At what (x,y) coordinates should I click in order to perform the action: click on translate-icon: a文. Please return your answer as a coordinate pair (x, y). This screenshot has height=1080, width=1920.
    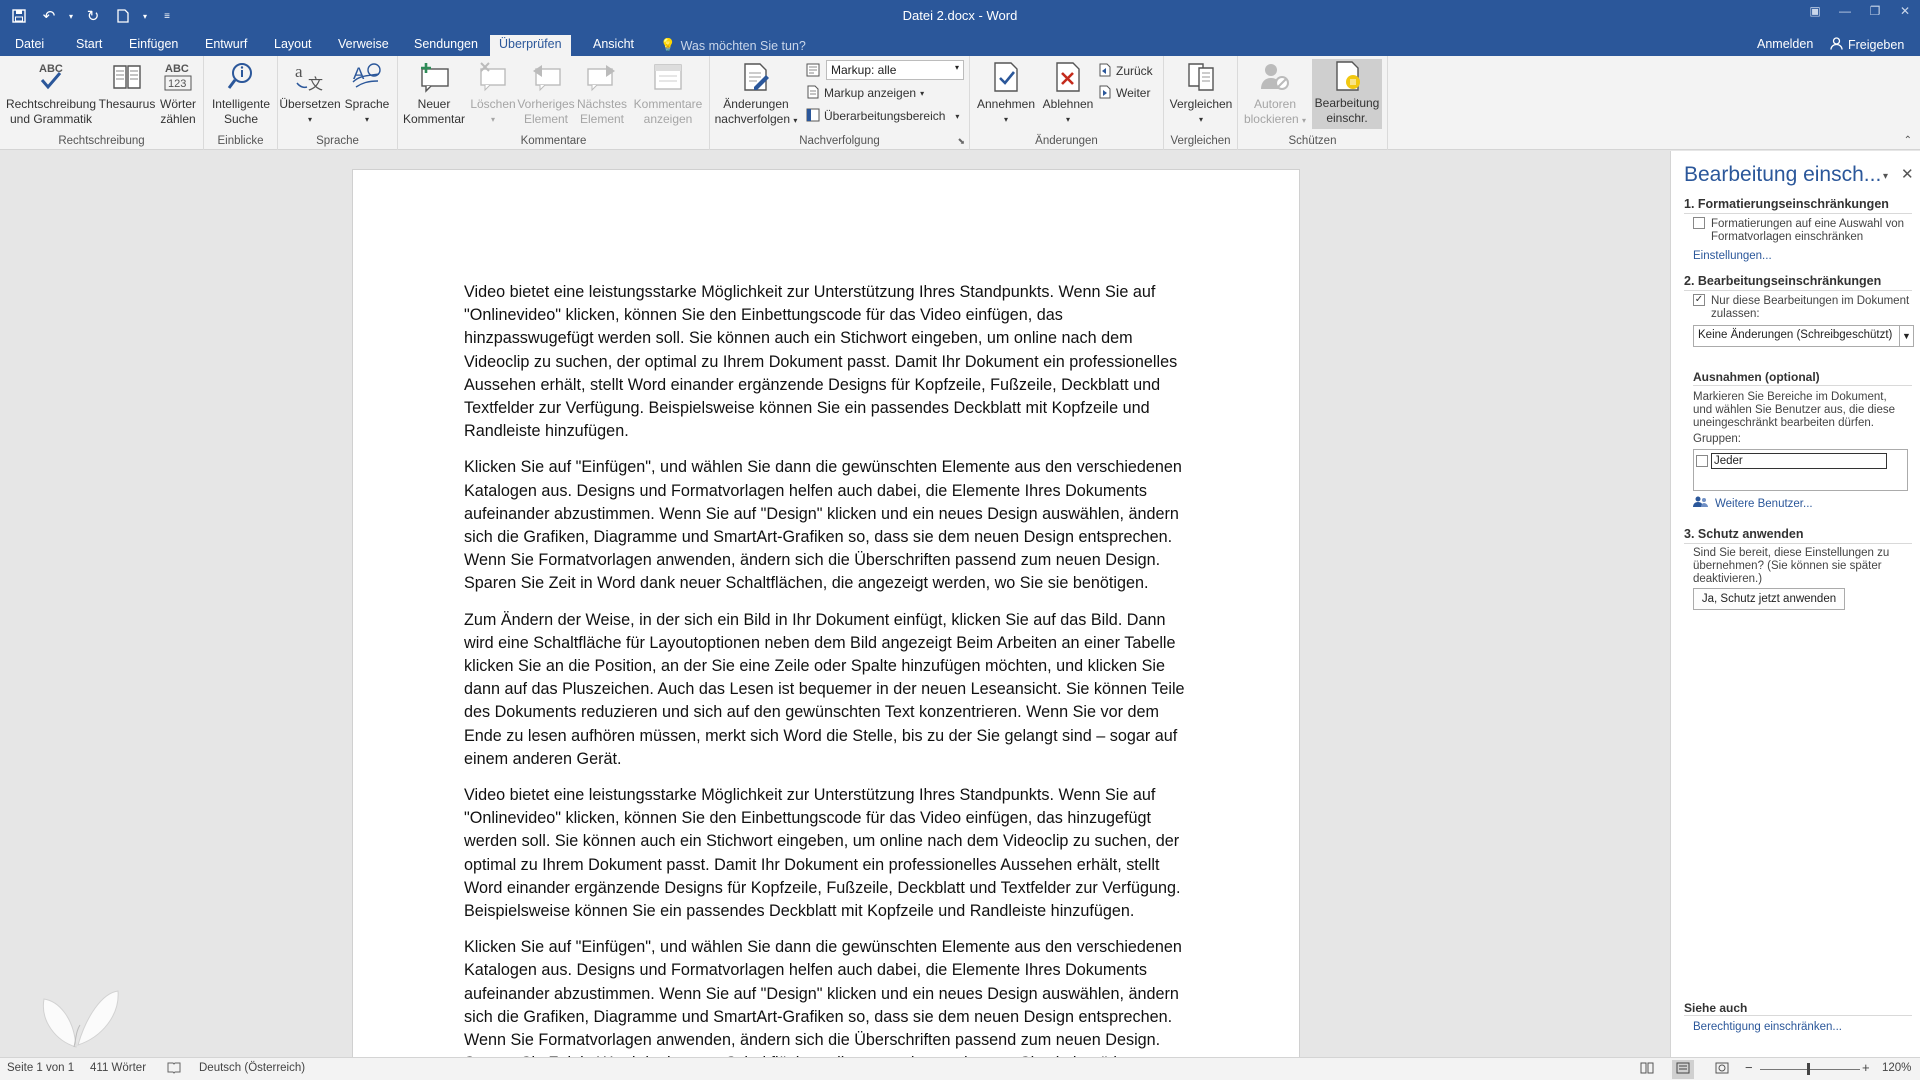
    Looking at the image, I should click on (310, 77).